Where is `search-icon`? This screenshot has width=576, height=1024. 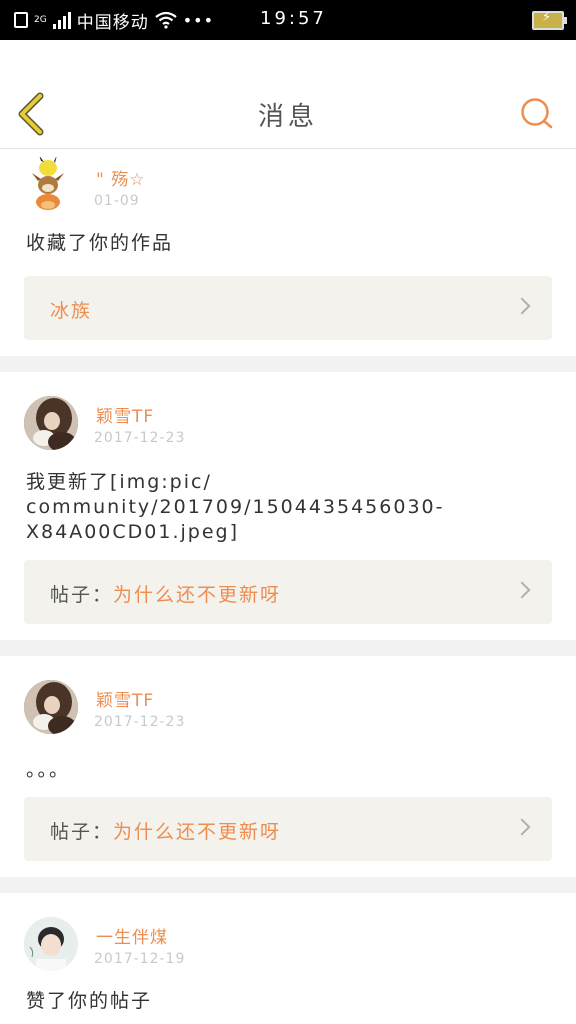 search-icon is located at coordinates (537, 113).